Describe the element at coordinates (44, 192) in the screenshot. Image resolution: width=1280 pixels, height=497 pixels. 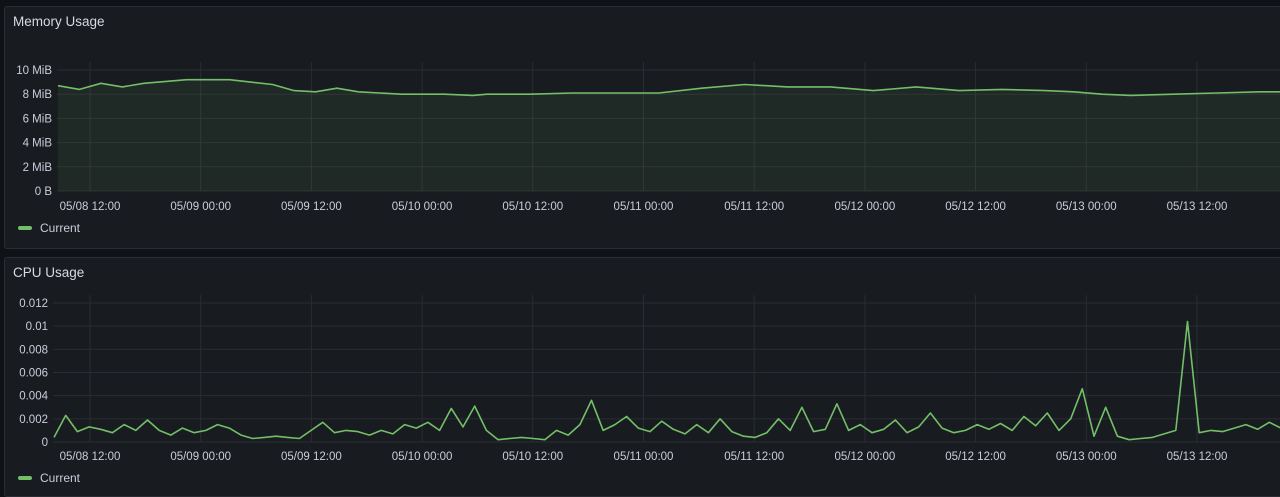
I see `y-tick-label: 0 B` at that location.